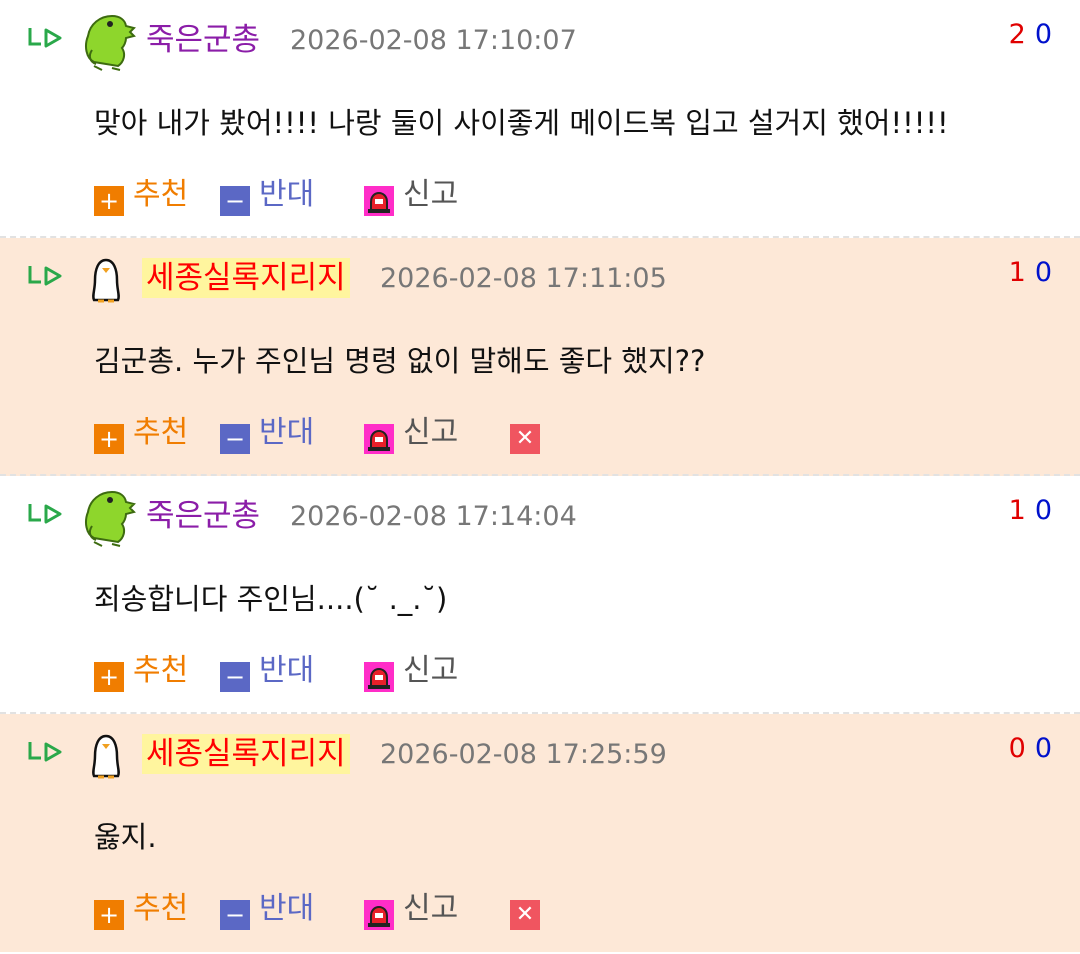  Describe the element at coordinates (523, 754) in the screenshot. I see `timestamp: 2026-02-08 17:25:59` at that location.